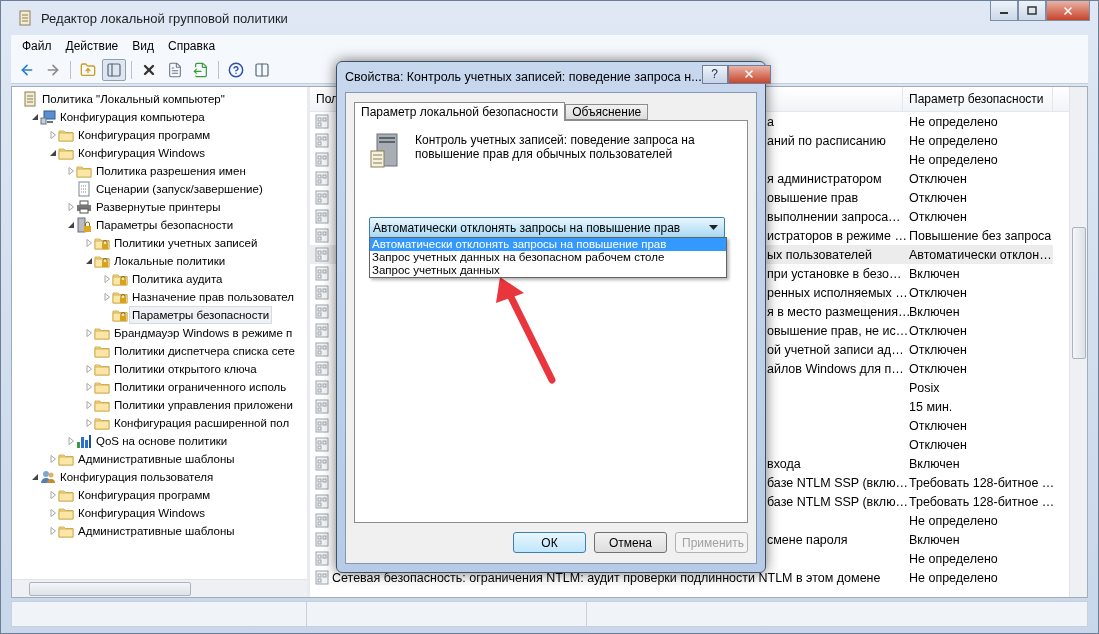  Describe the element at coordinates (820, 254) in the screenshot. I see `policy-name: ых пользователей` at that location.